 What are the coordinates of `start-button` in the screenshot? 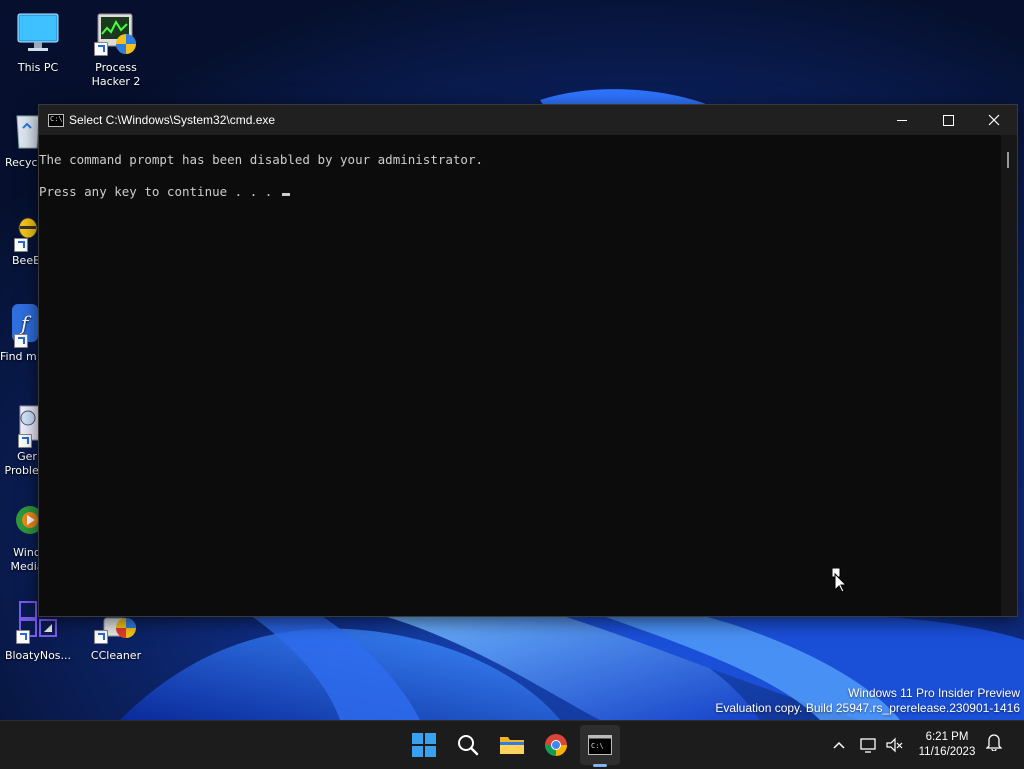 It's located at (424, 745).